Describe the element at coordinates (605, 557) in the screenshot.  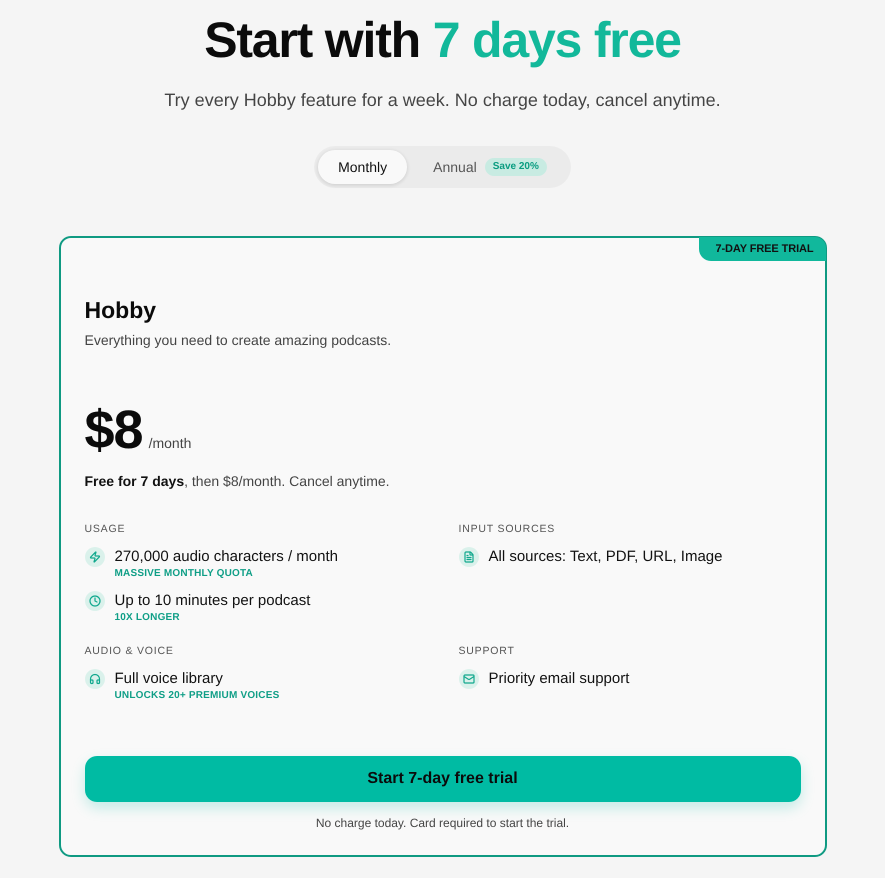
I see `feature-text: All sources: Text, PDF, URL, Image` at that location.